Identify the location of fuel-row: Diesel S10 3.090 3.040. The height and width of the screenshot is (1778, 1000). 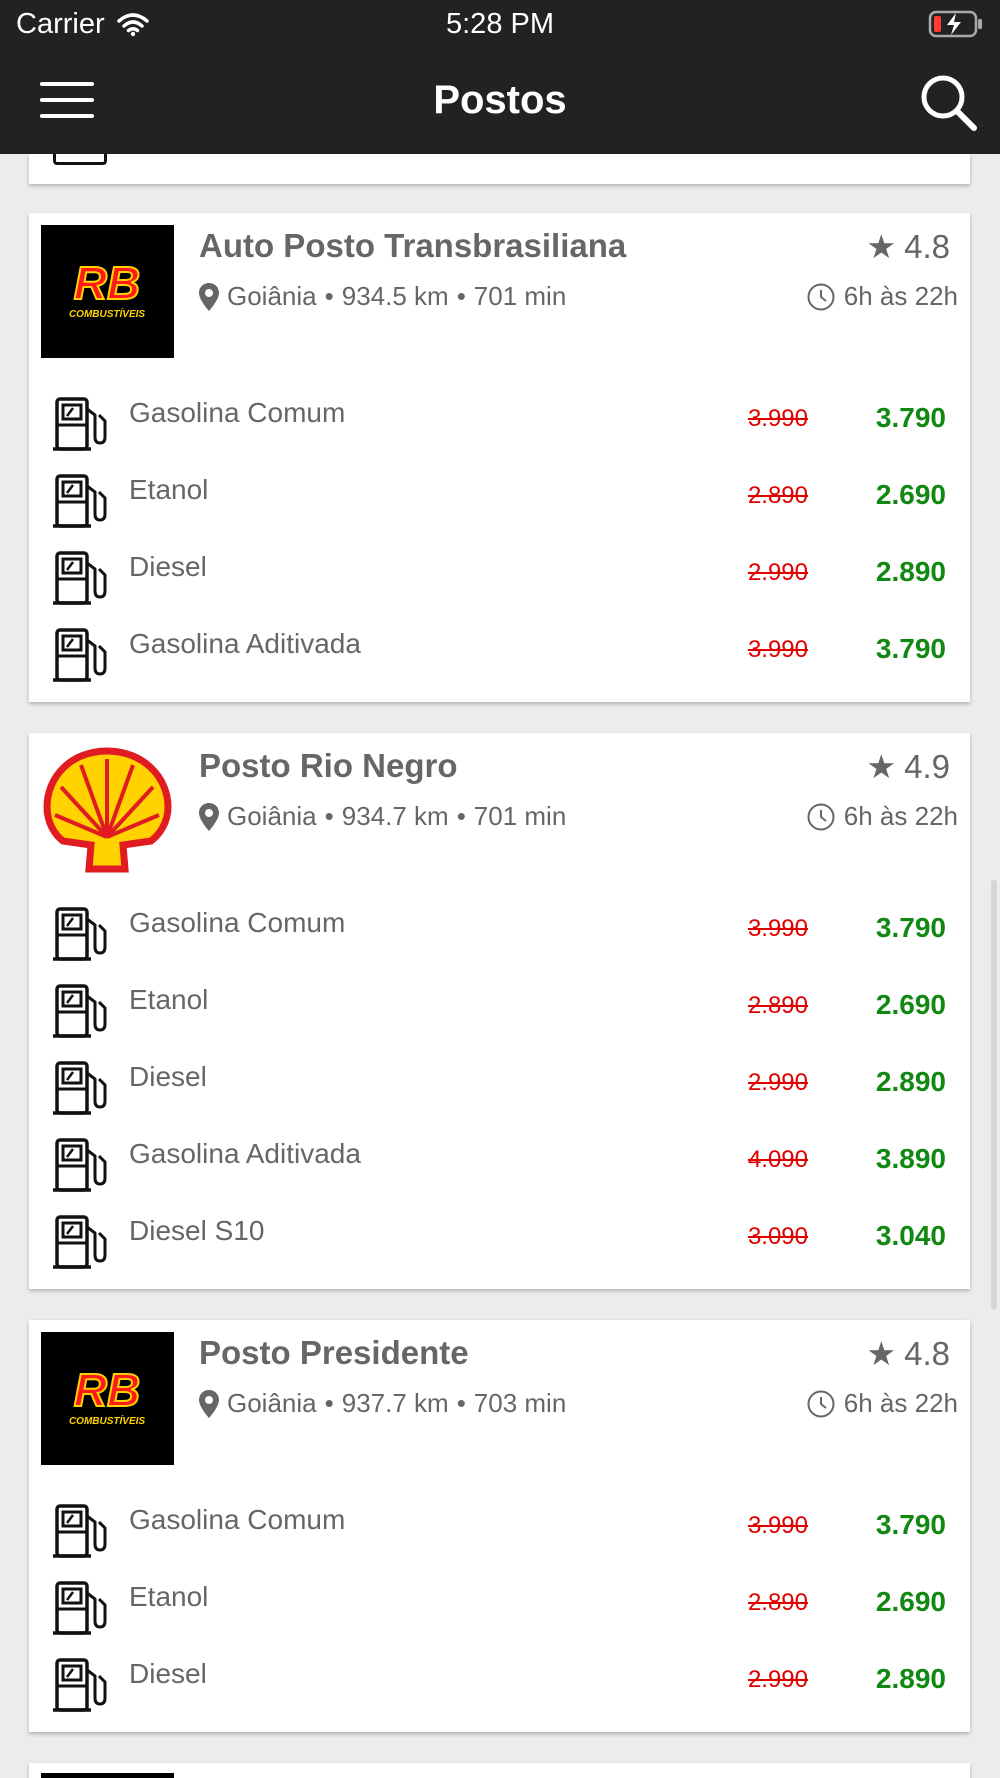
(499, 1249).